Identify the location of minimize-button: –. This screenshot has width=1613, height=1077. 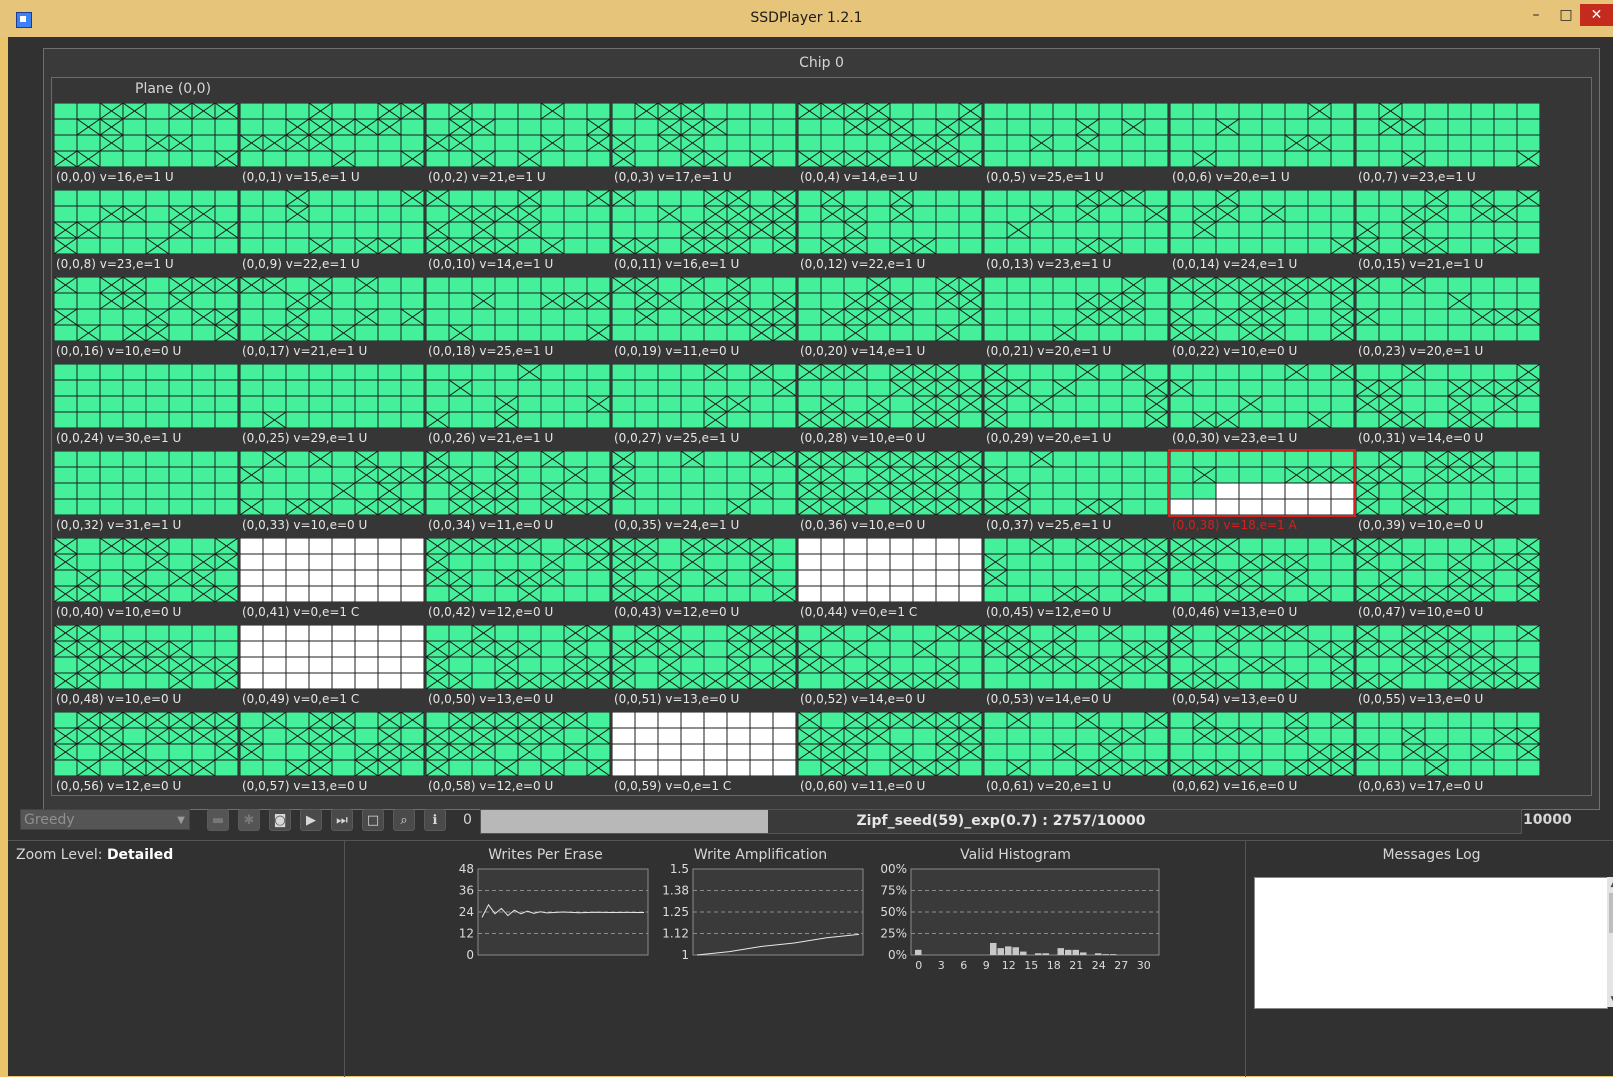
(1536, 15).